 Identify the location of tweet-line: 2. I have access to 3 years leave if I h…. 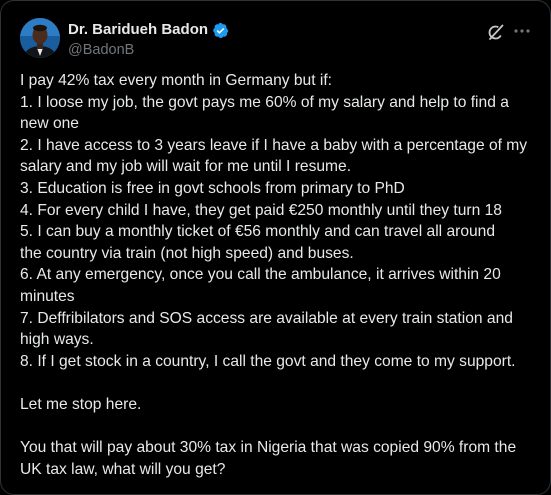
(274, 145).